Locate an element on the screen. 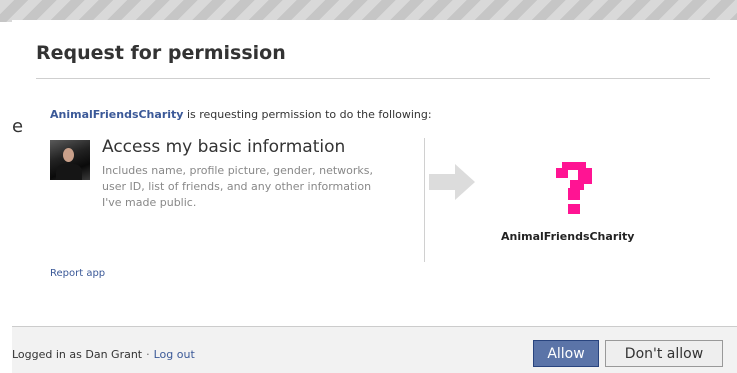 This screenshot has height=373, width=737. arrow-right-icon is located at coordinates (452, 182).